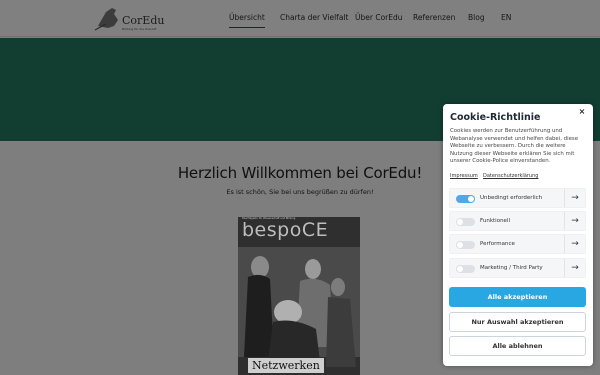  Describe the element at coordinates (247, 20) in the screenshot. I see `nav-ubersicht: Übersicht` at that location.